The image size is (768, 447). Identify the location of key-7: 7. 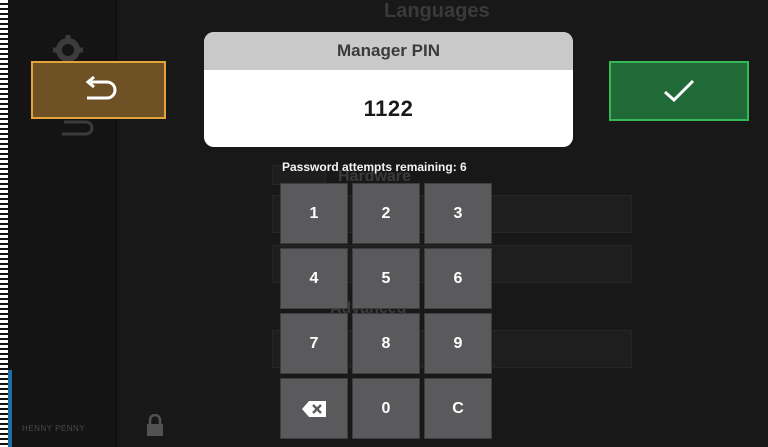
(314, 343).